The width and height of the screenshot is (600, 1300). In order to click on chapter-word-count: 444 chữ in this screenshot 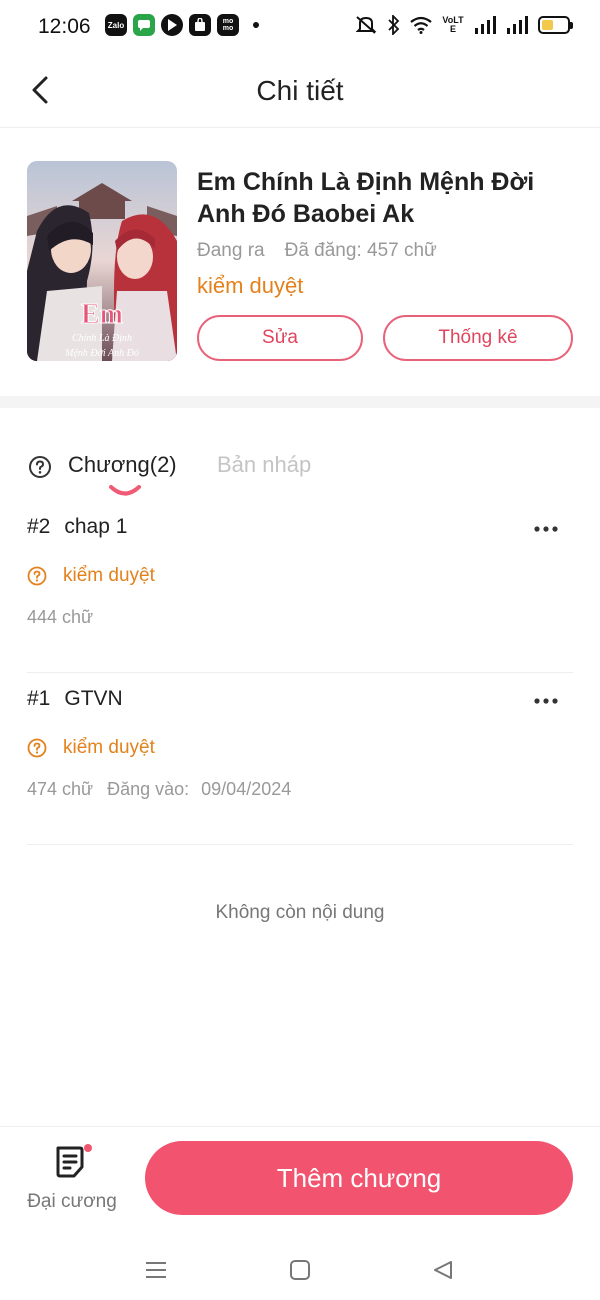, I will do `click(60, 617)`.